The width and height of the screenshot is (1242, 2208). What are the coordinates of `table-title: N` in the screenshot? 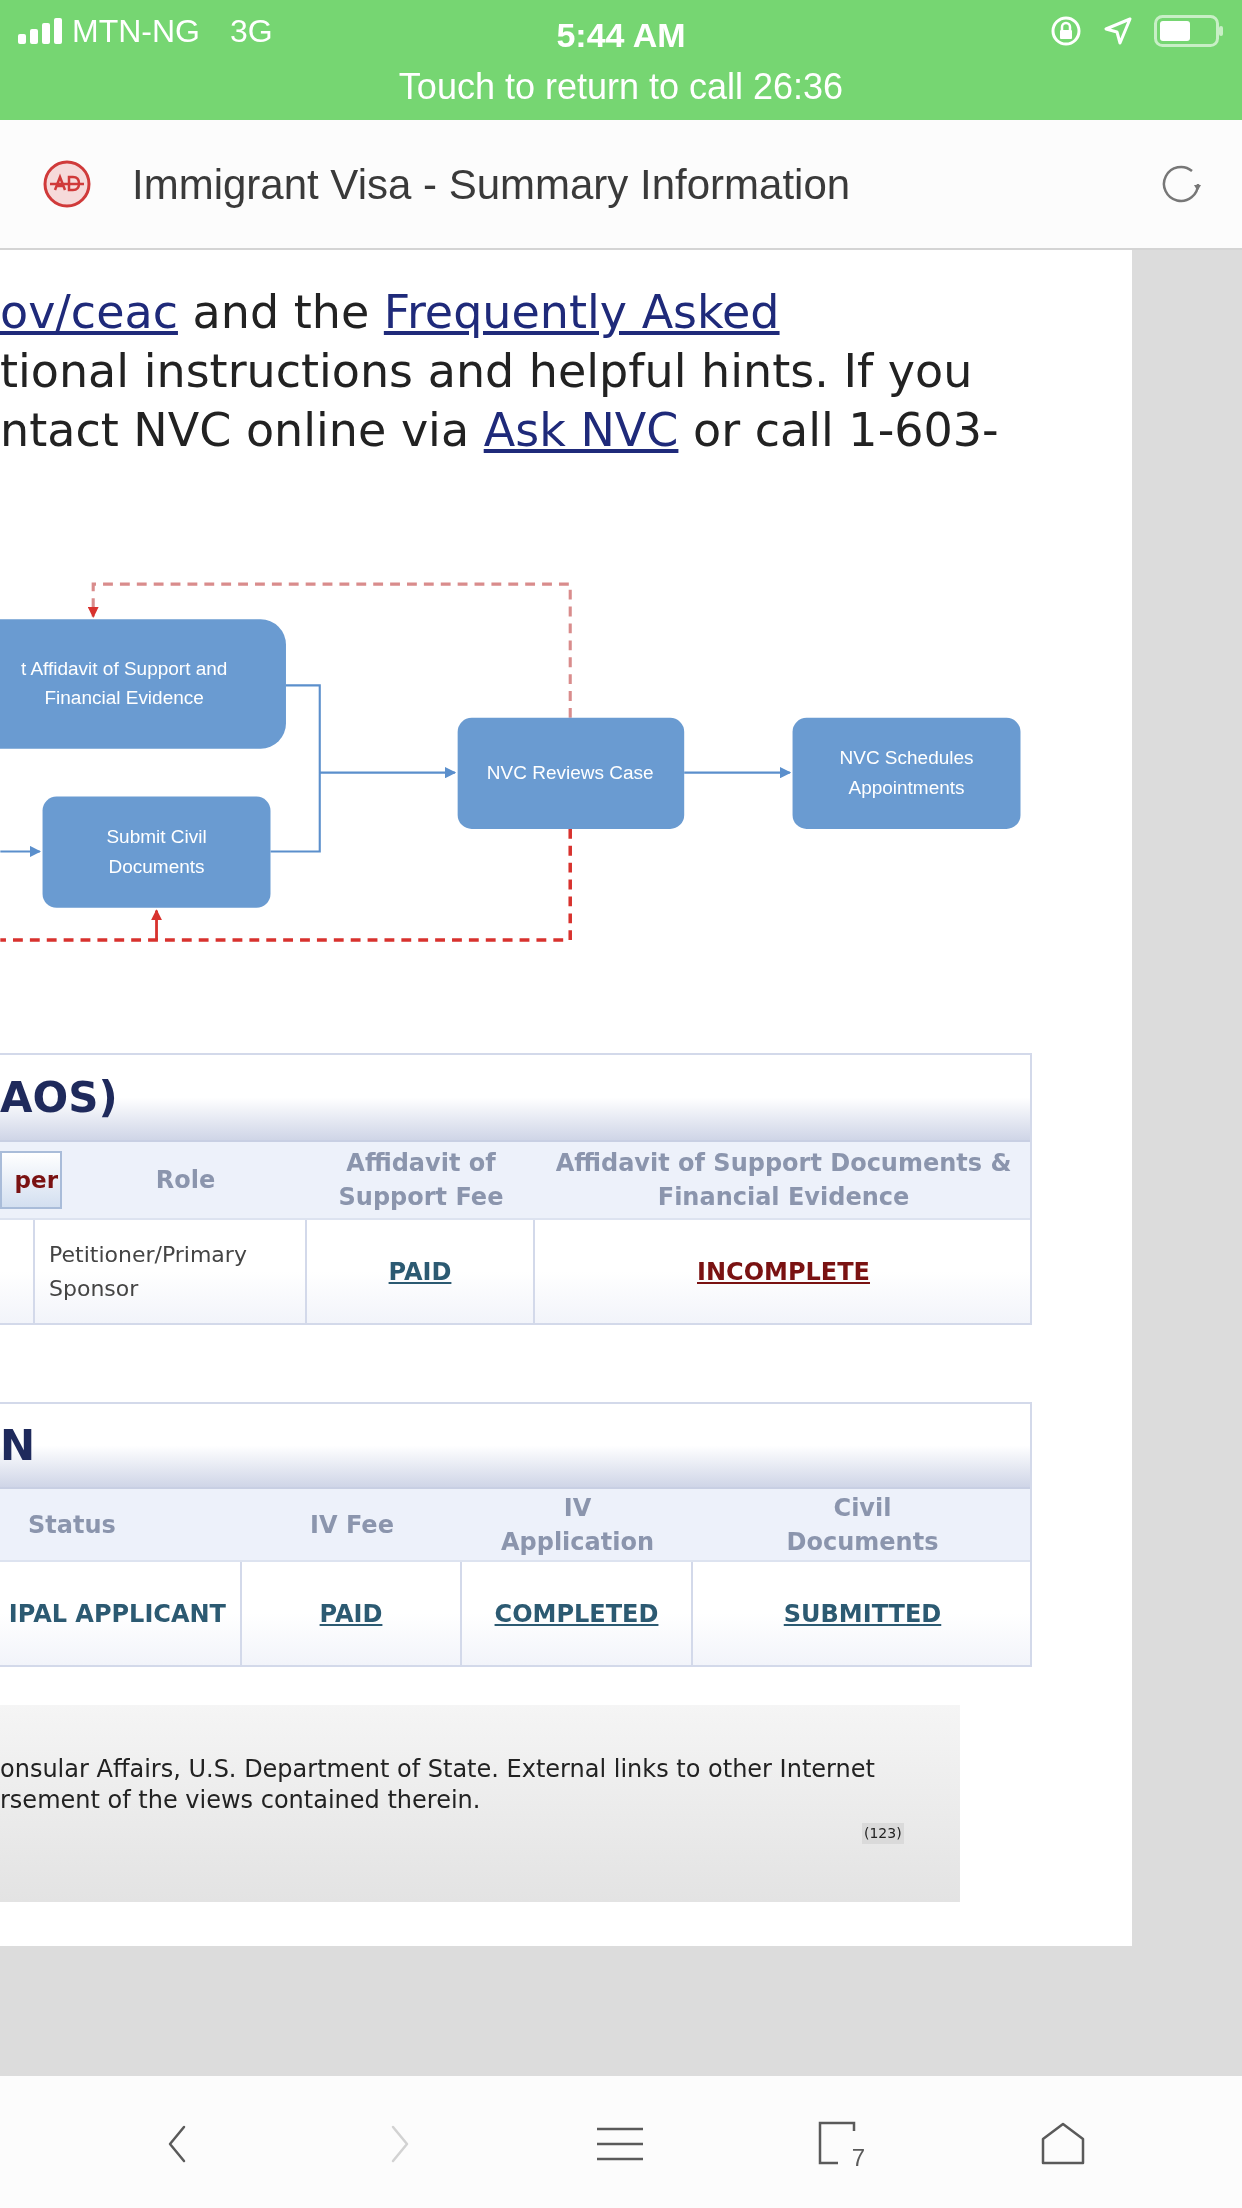 It's located at (18, 1445).